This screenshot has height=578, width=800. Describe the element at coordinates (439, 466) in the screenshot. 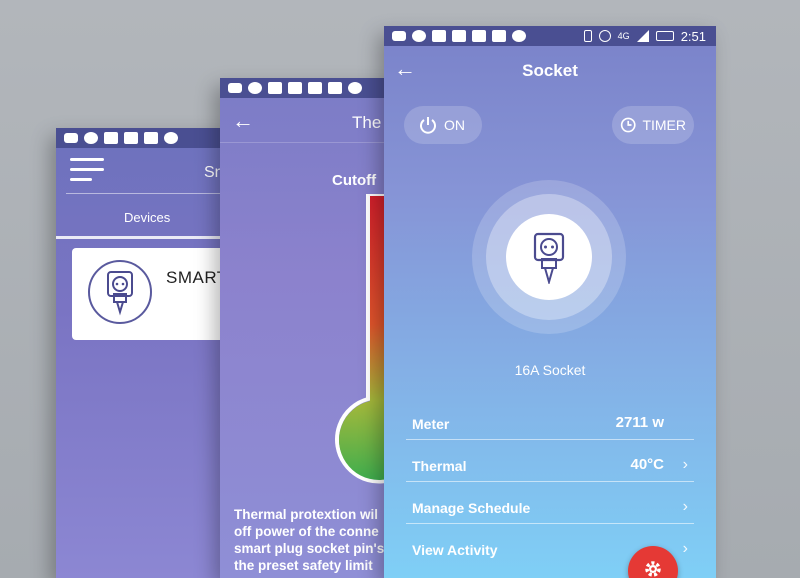

I see `row-label: Thermal` at that location.